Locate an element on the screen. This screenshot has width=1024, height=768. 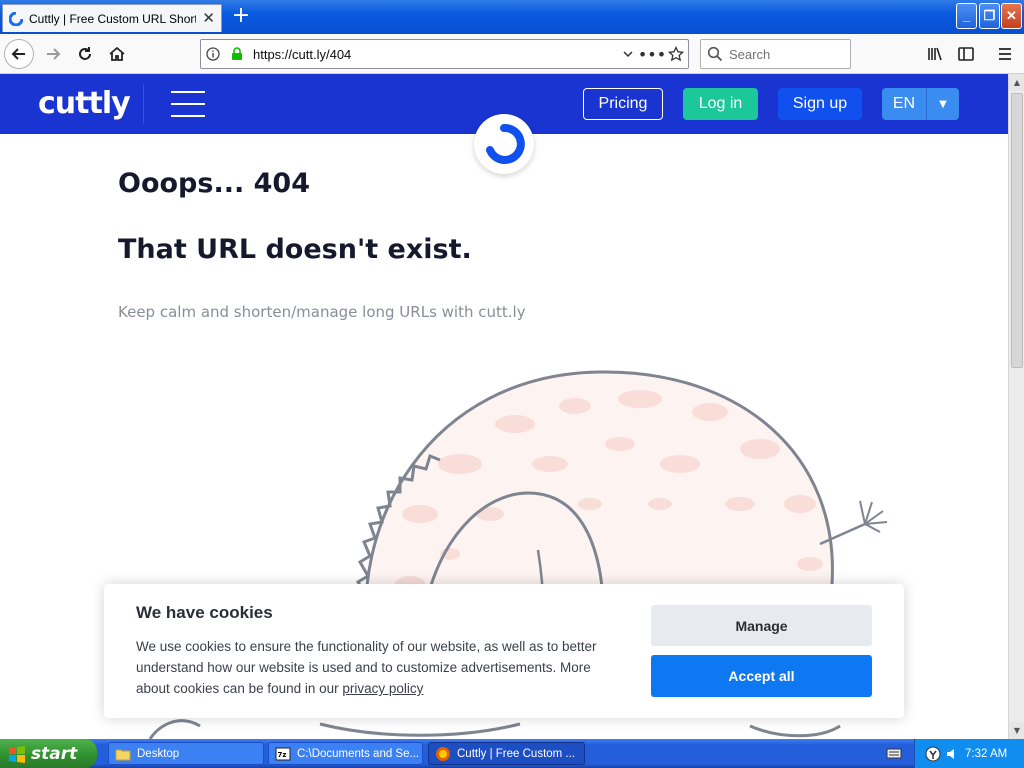
archive-icon: 7z is located at coordinates (283, 753).